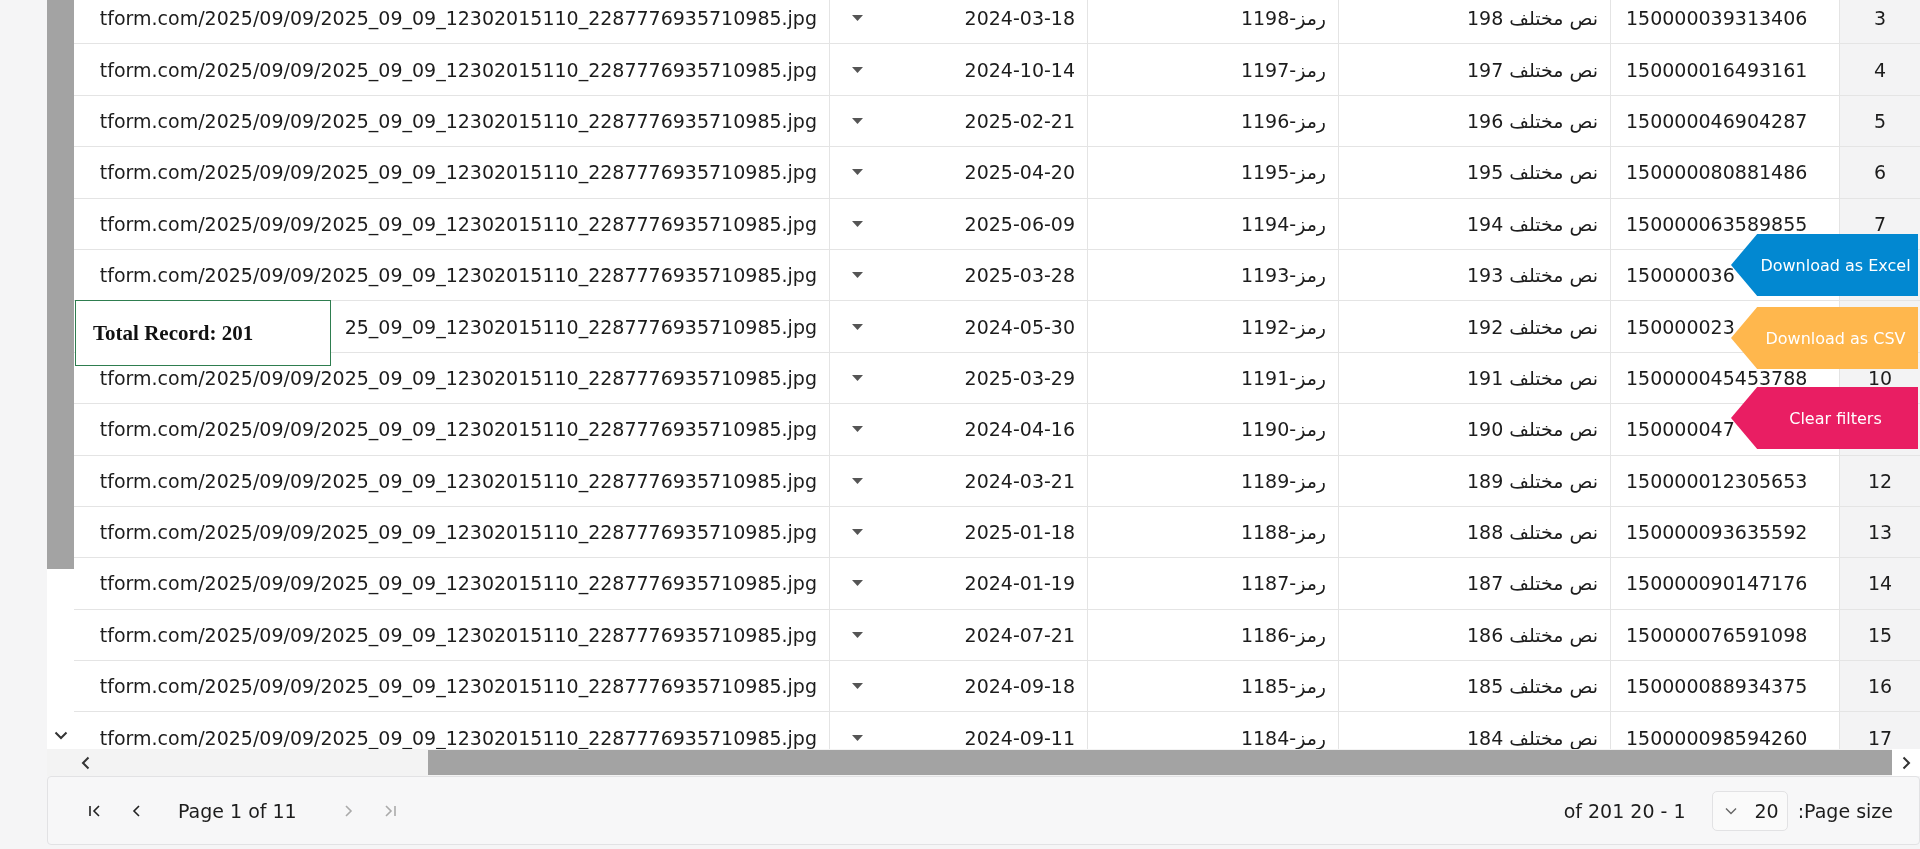  What do you see at coordinates (1019, 686) in the screenshot?
I see `table-cell: 2024-09-18` at bounding box center [1019, 686].